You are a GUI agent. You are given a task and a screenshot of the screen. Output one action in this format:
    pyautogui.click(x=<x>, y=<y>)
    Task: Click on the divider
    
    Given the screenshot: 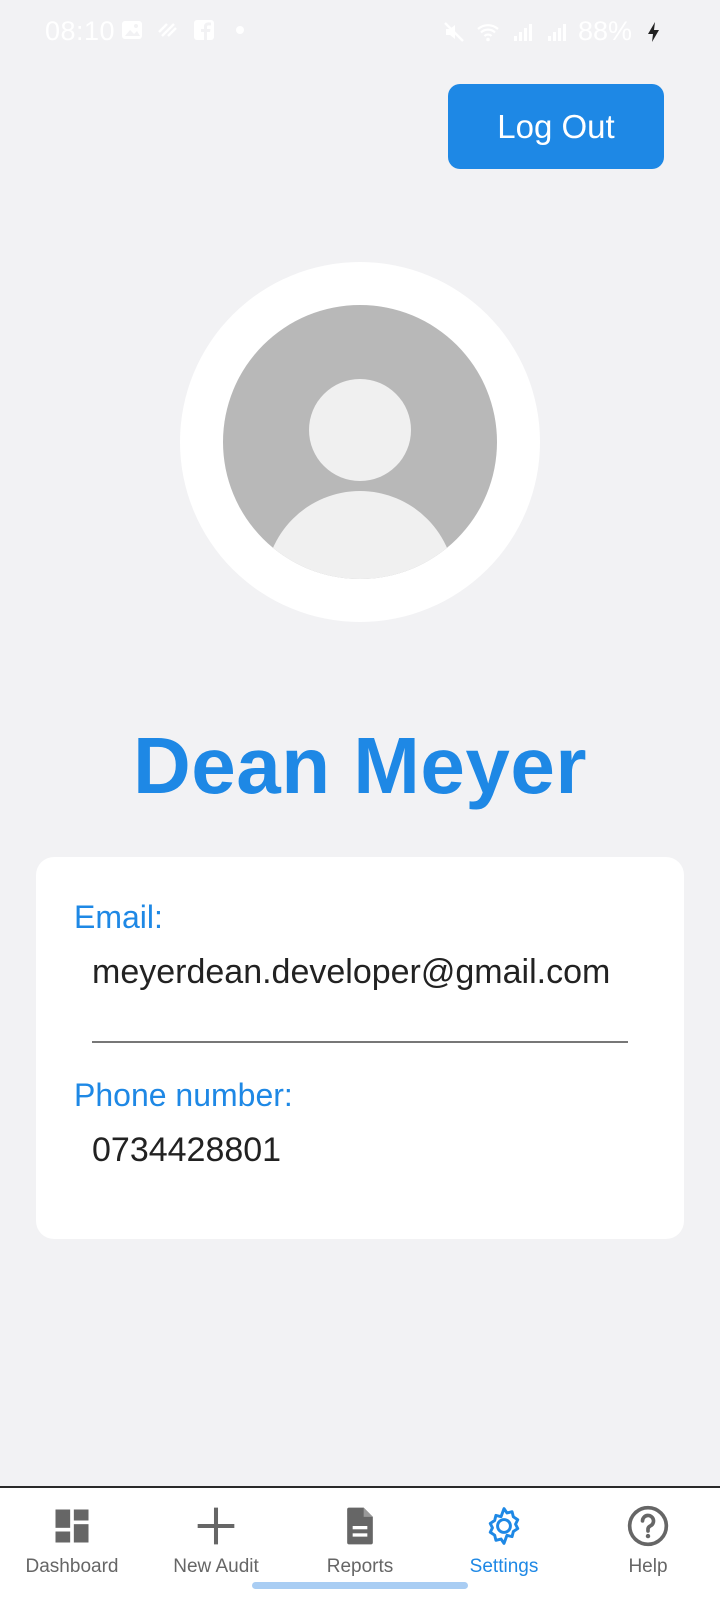 What is the action you would take?
    pyautogui.click(x=360, y=1042)
    